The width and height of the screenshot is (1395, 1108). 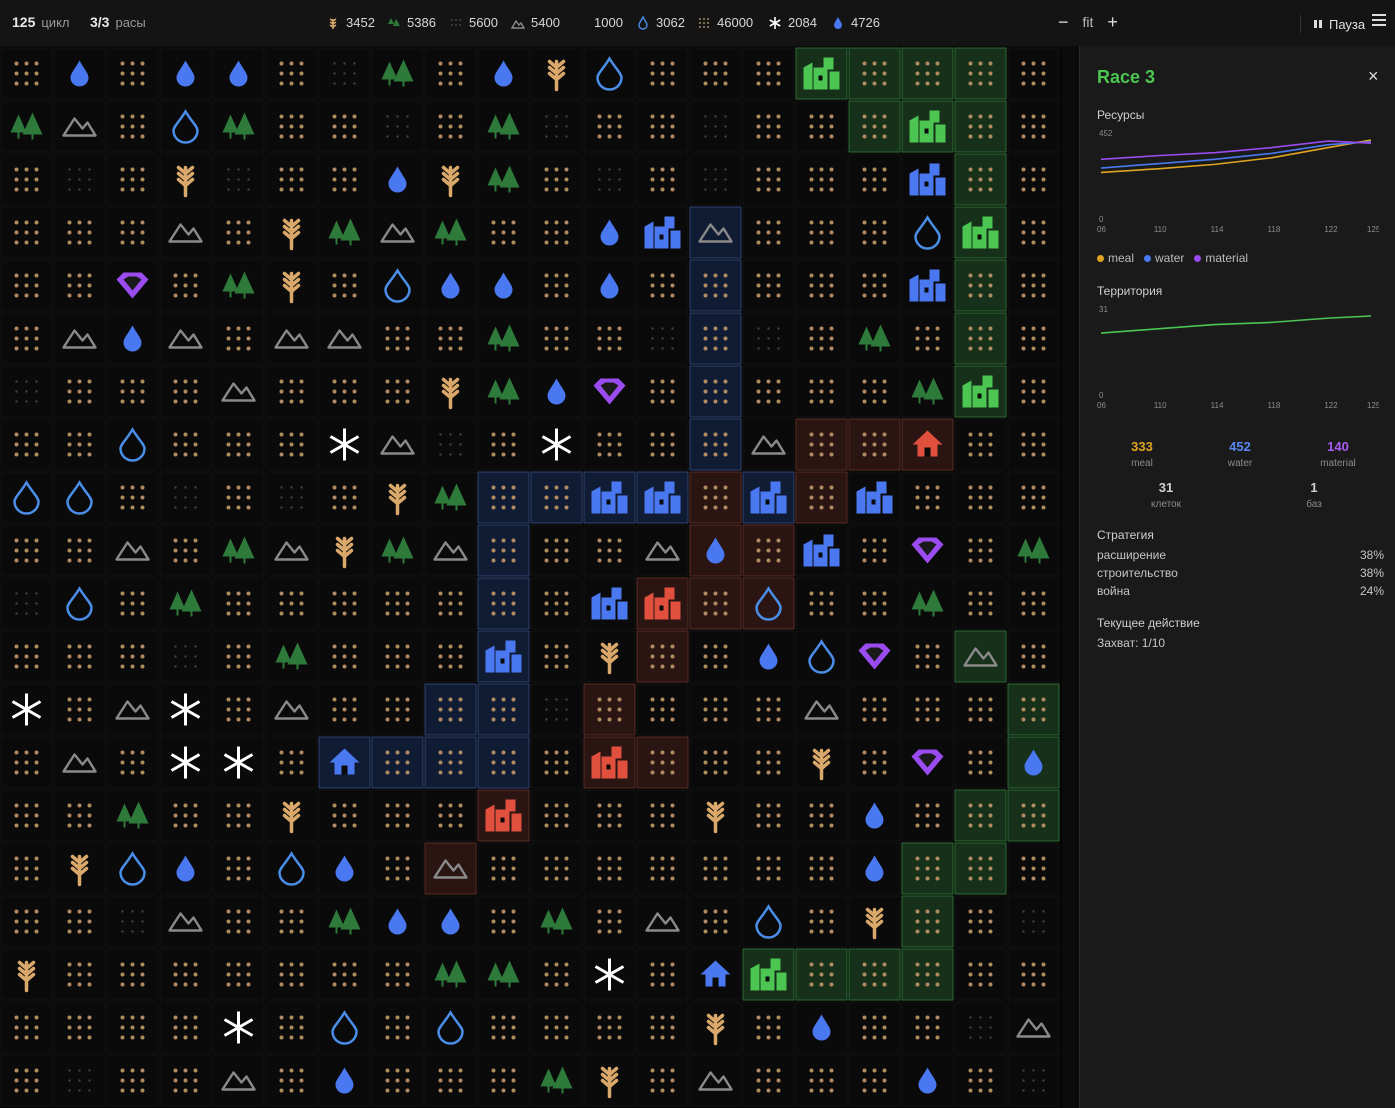 I want to click on zoom-out-button: −, so click(x=1063, y=22).